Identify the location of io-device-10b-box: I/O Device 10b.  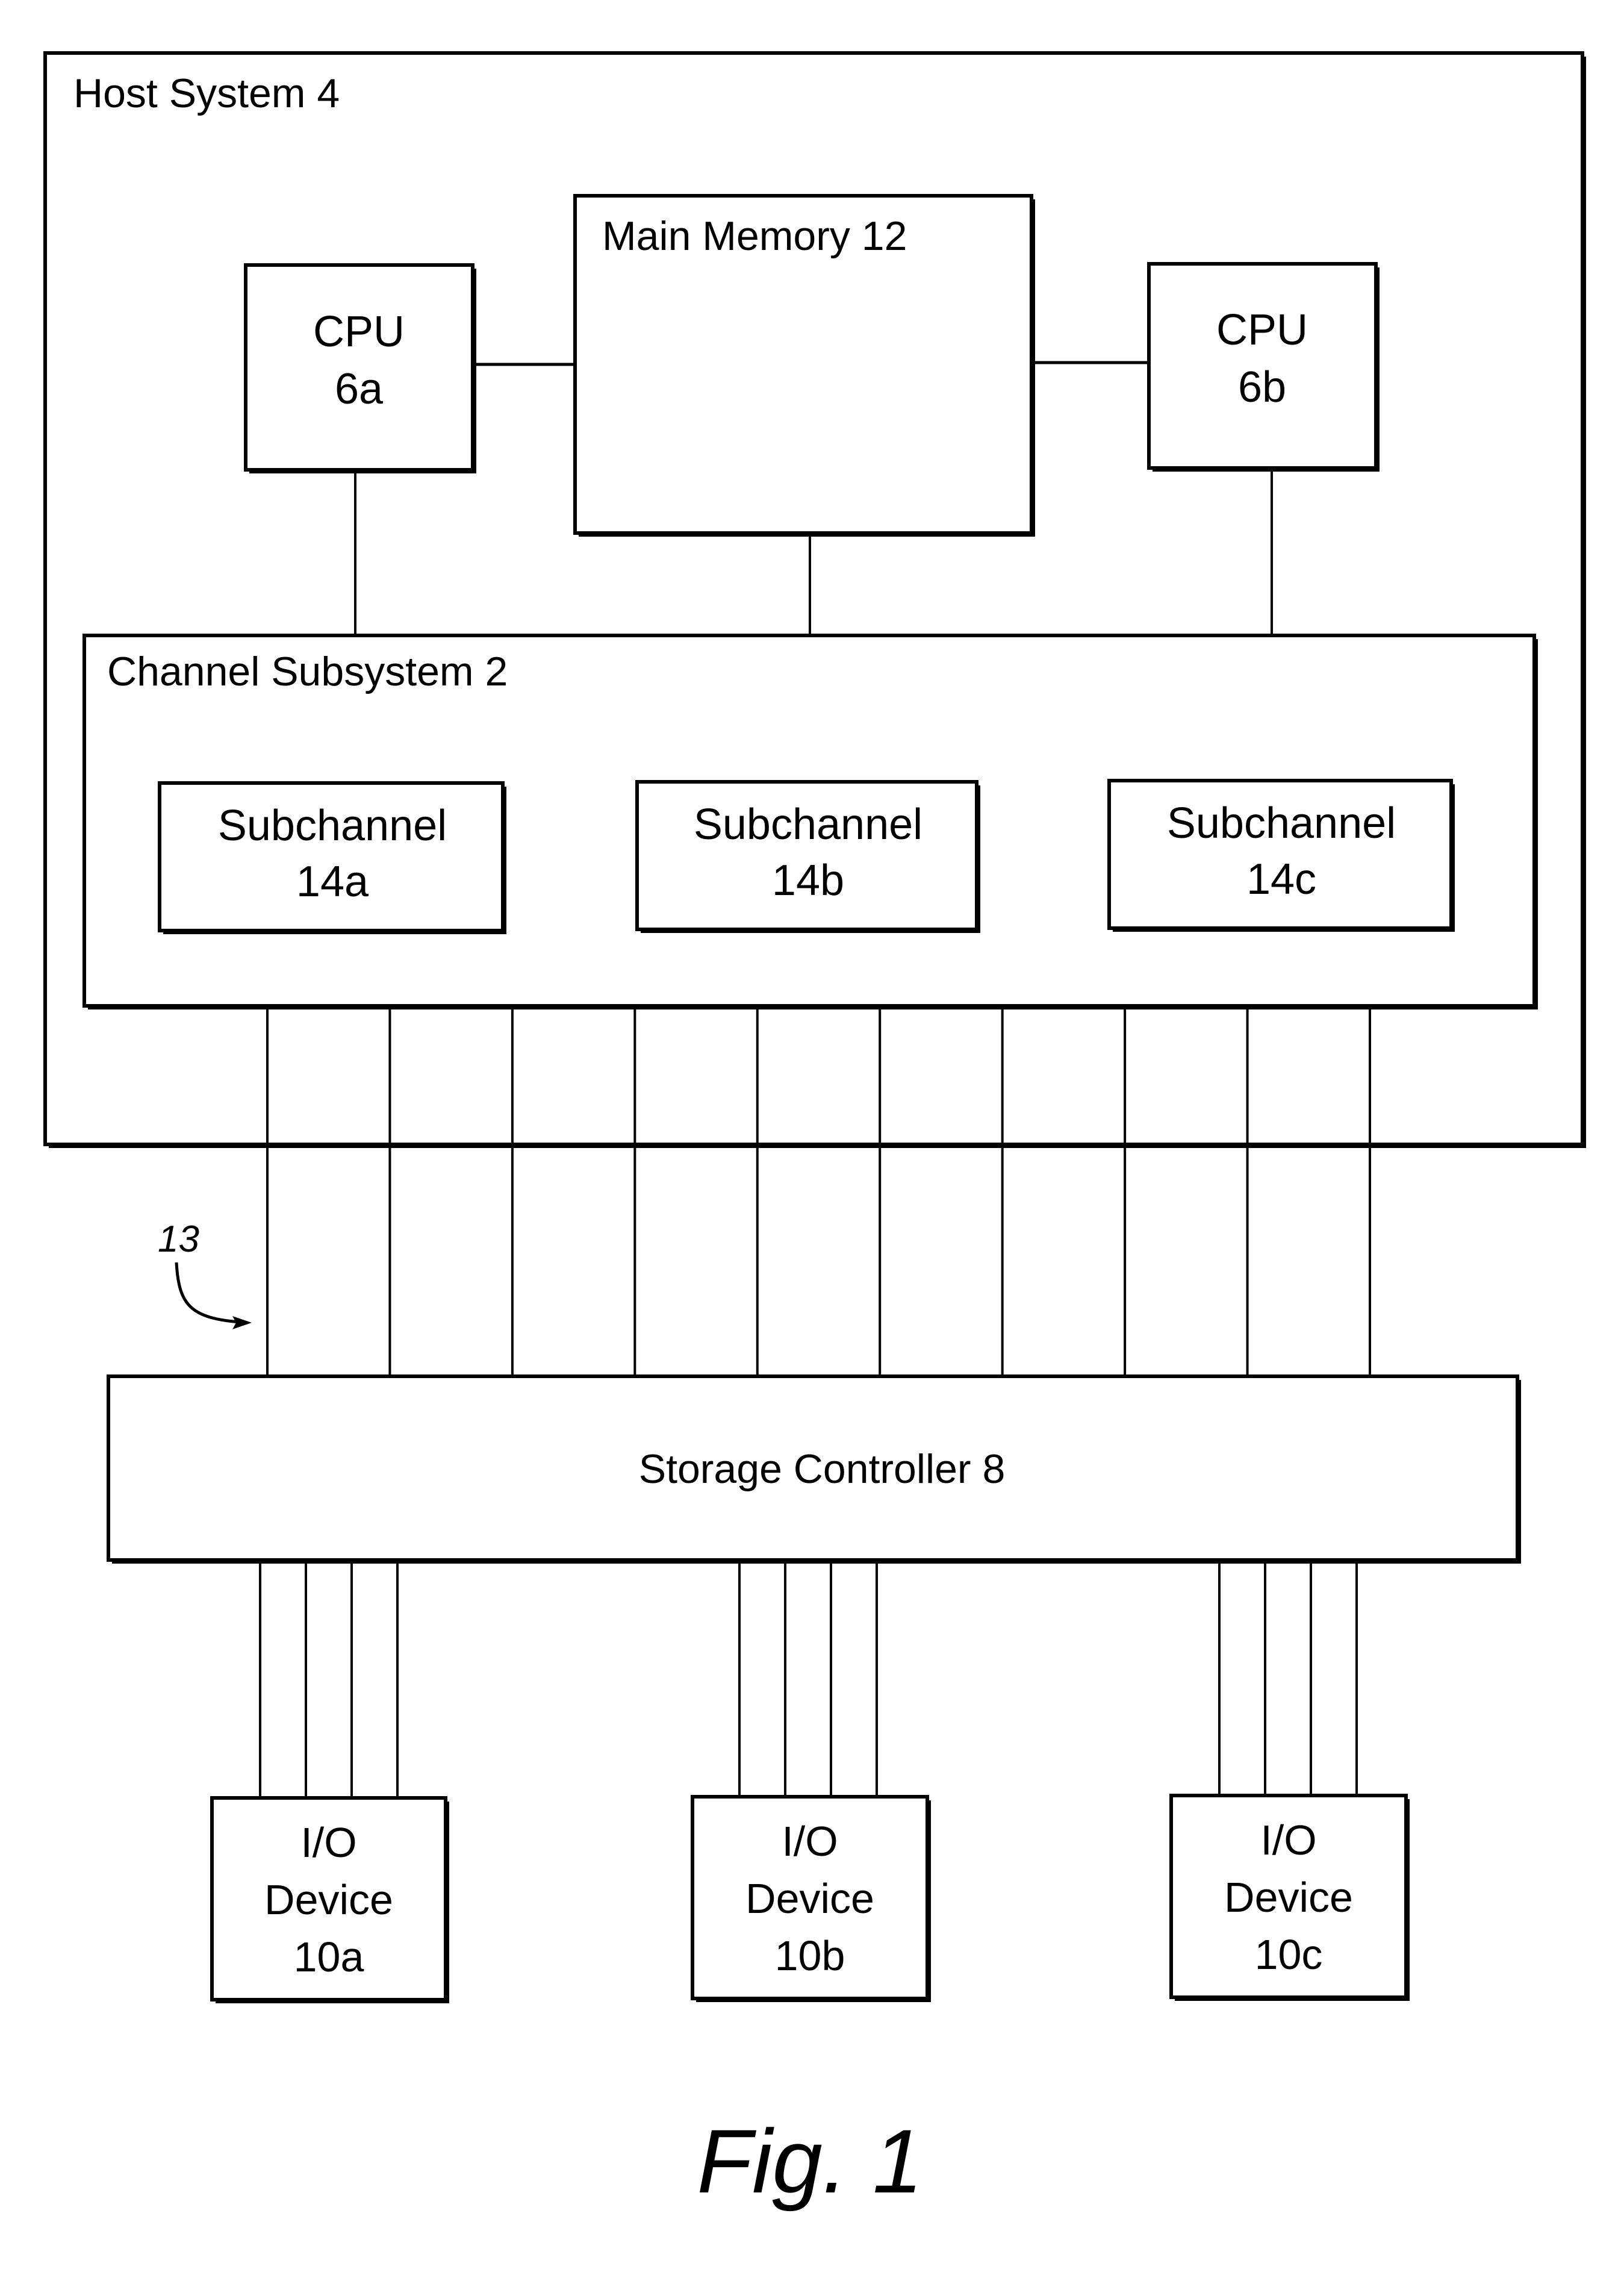
(811, 1899).